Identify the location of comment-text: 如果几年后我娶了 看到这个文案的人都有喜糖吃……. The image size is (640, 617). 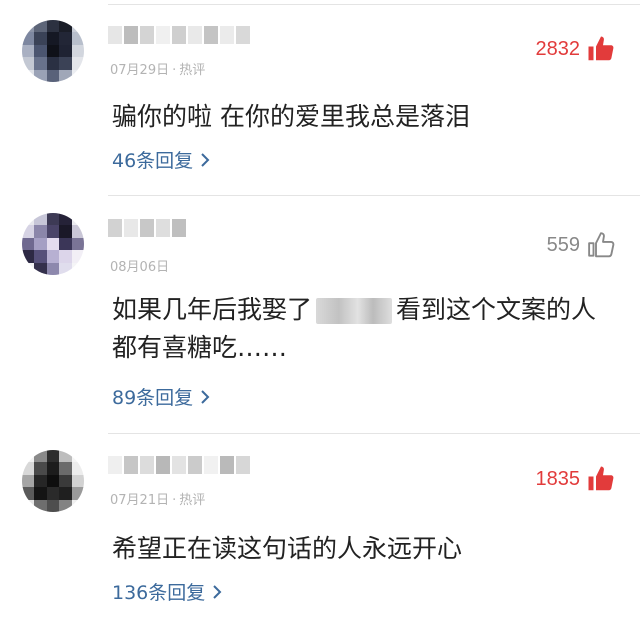
(362, 329).